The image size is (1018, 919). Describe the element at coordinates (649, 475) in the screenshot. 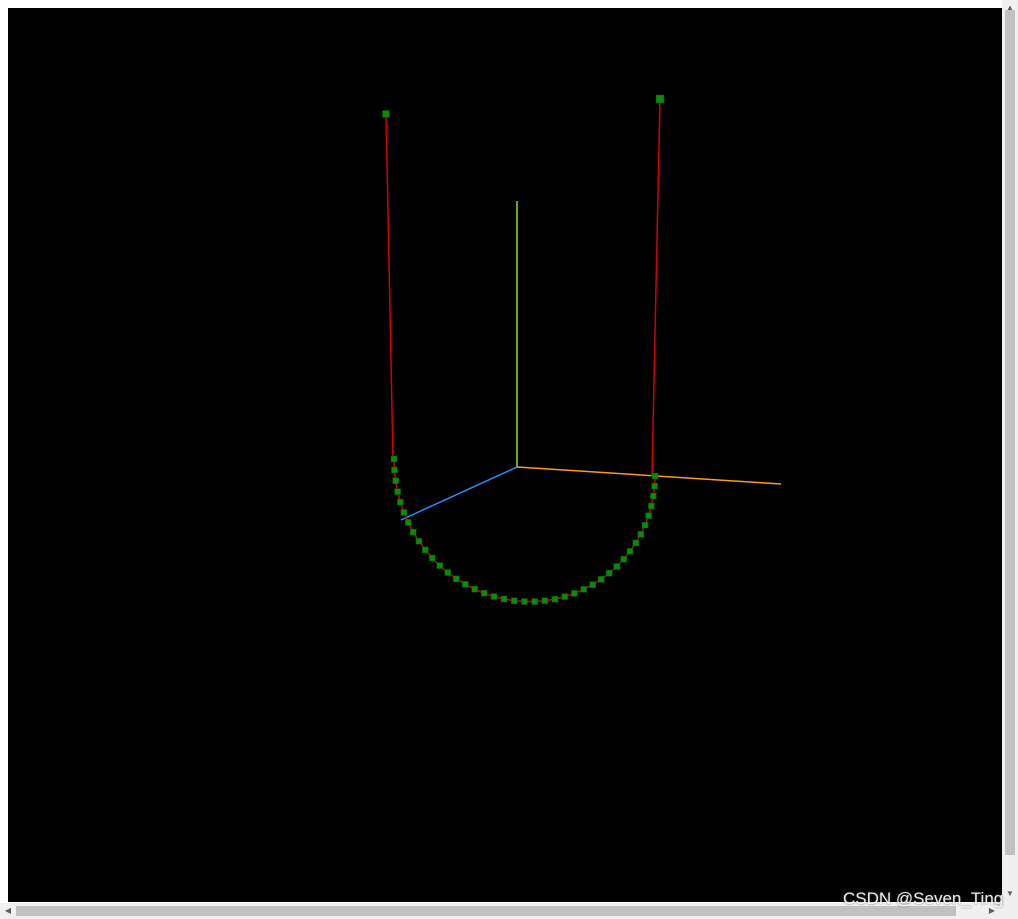

I see `x-axis-line` at that location.